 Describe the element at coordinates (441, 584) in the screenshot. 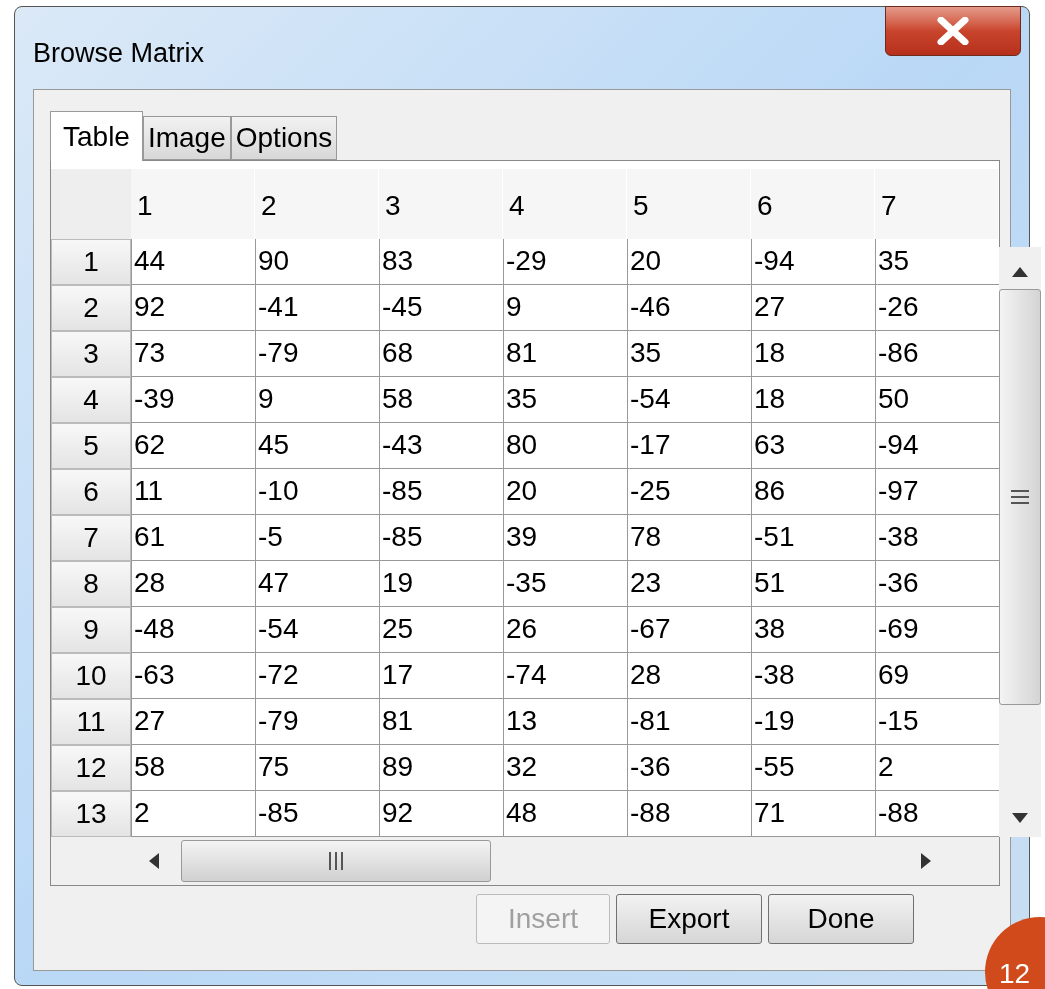

I see `table-cell: 19` at that location.